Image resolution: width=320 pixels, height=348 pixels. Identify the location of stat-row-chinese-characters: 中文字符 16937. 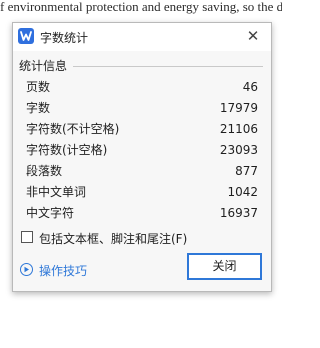
(142, 213).